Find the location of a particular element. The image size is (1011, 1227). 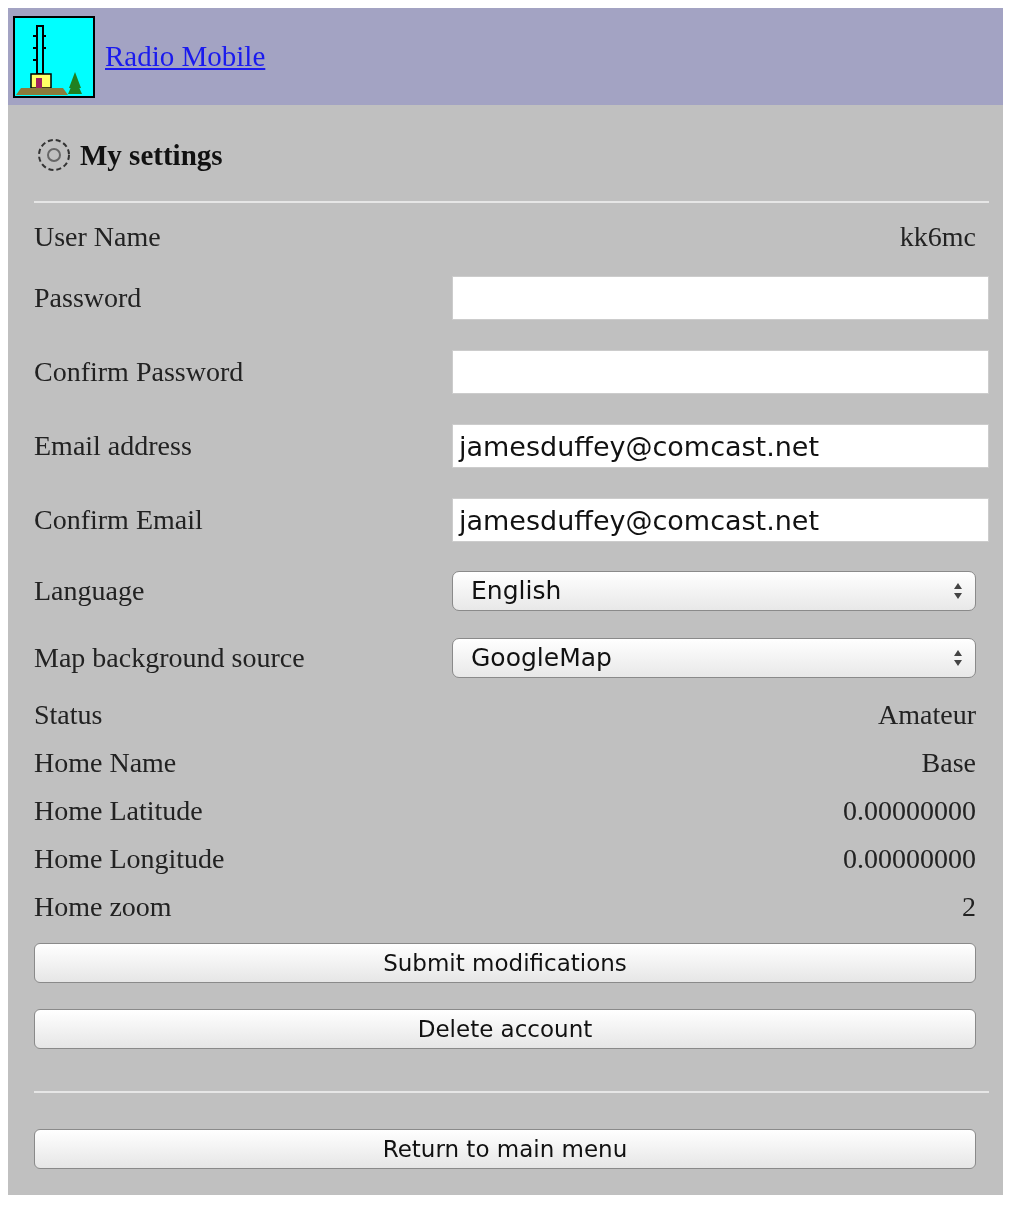

field-value: Base is located at coordinates (948, 763).